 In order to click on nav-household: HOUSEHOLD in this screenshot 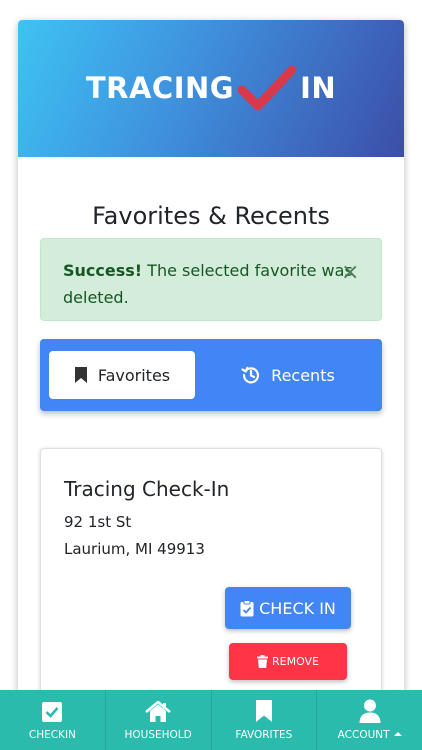, I will do `click(159, 720)`.